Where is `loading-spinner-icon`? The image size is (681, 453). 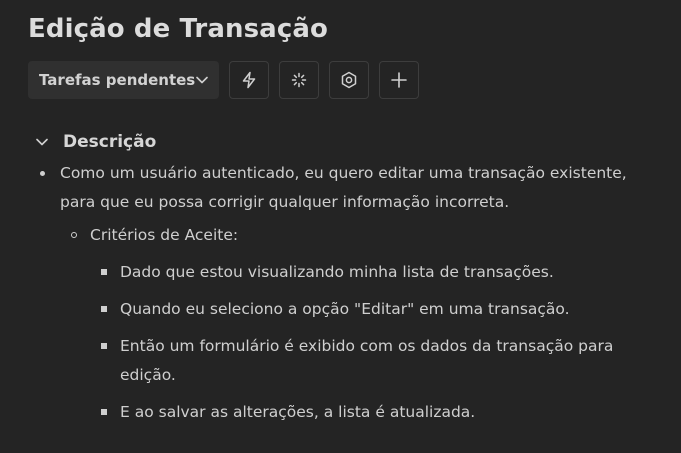 loading-spinner-icon is located at coordinates (299, 80).